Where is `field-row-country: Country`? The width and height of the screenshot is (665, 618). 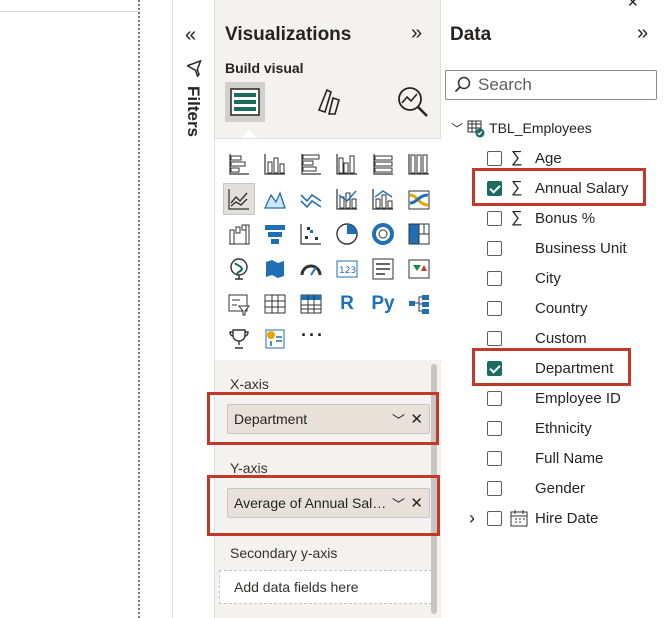
field-row-country: Country is located at coordinates (553, 308).